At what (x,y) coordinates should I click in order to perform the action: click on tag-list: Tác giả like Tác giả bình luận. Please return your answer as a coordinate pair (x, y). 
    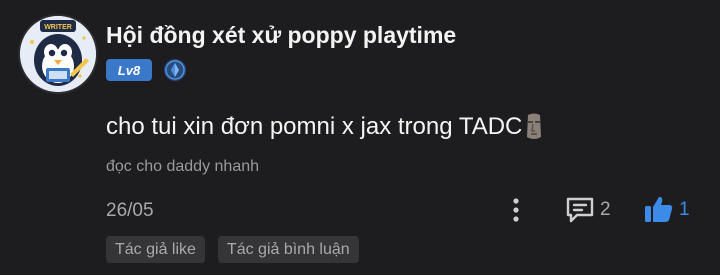
    Looking at the image, I should click on (232, 249).